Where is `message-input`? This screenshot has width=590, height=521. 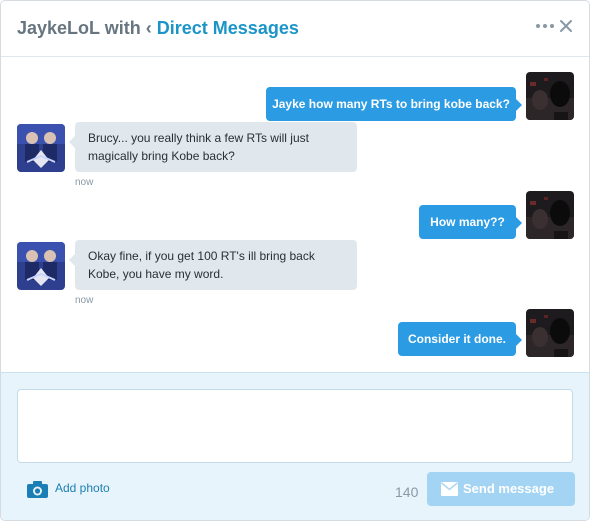
message-input is located at coordinates (295, 426).